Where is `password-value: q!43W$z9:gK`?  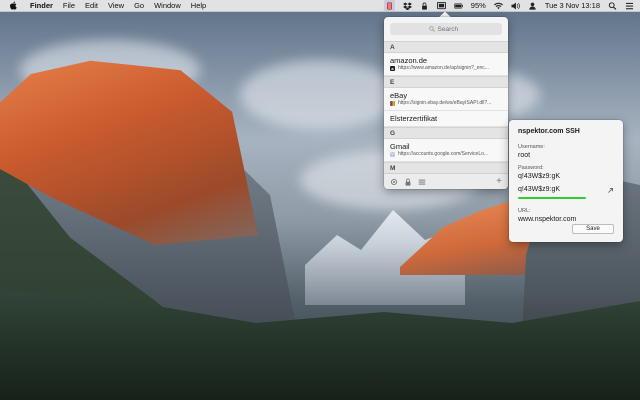 password-value: q!43W$z9:gK is located at coordinates (566, 176).